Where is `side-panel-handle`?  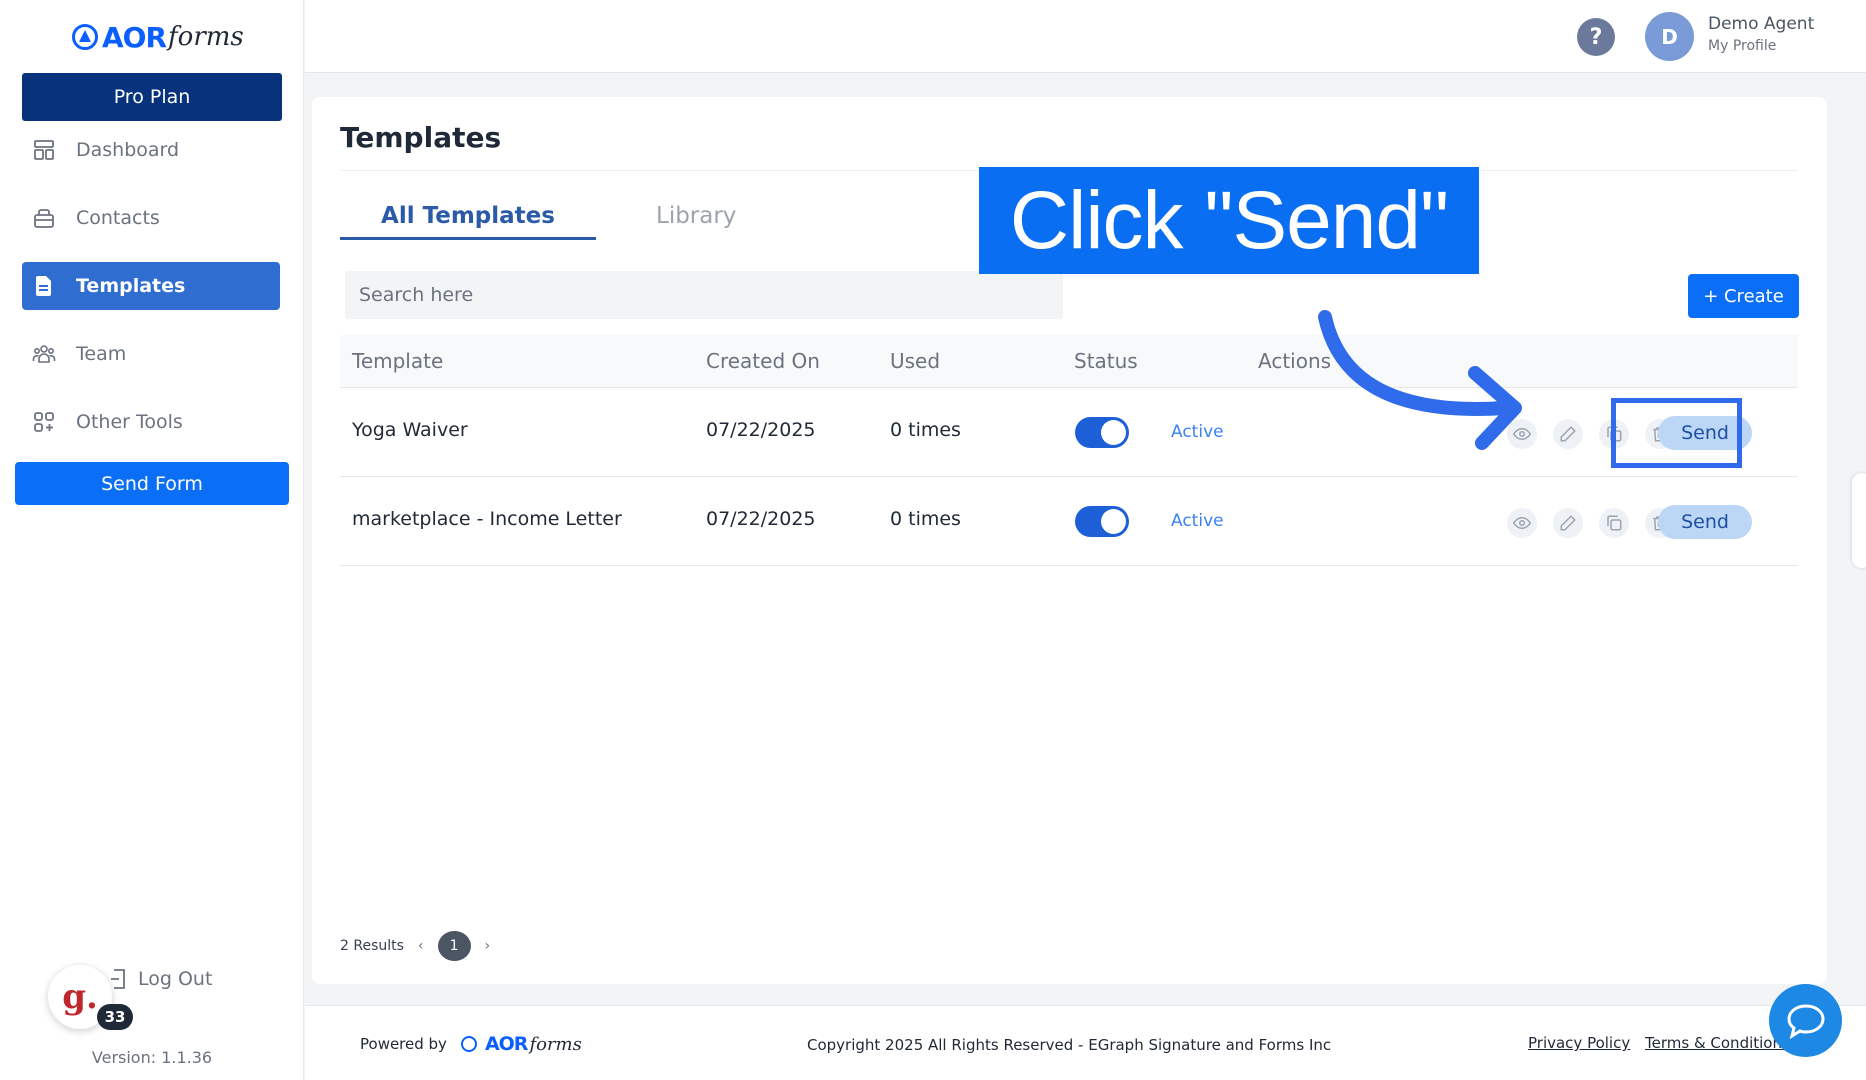
side-panel-handle is located at coordinates (1859, 520).